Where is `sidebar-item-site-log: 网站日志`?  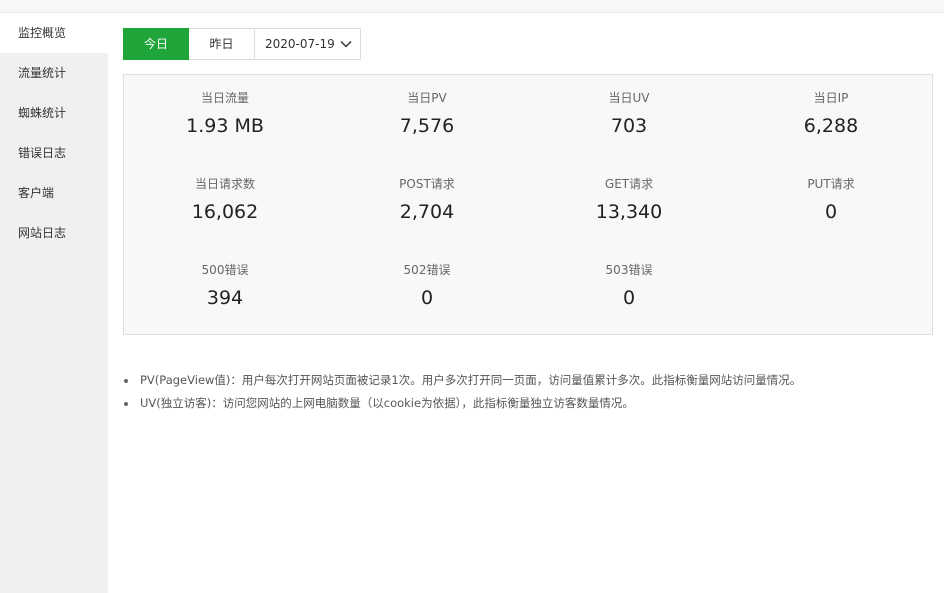 sidebar-item-site-log: 网站日志 is located at coordinates (54, 233).